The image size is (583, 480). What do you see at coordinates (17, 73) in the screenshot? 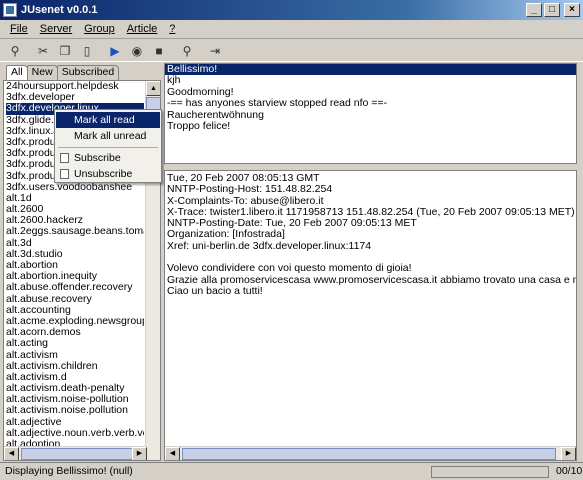
I see `tab-all: All` at bounding box center [17, 73].